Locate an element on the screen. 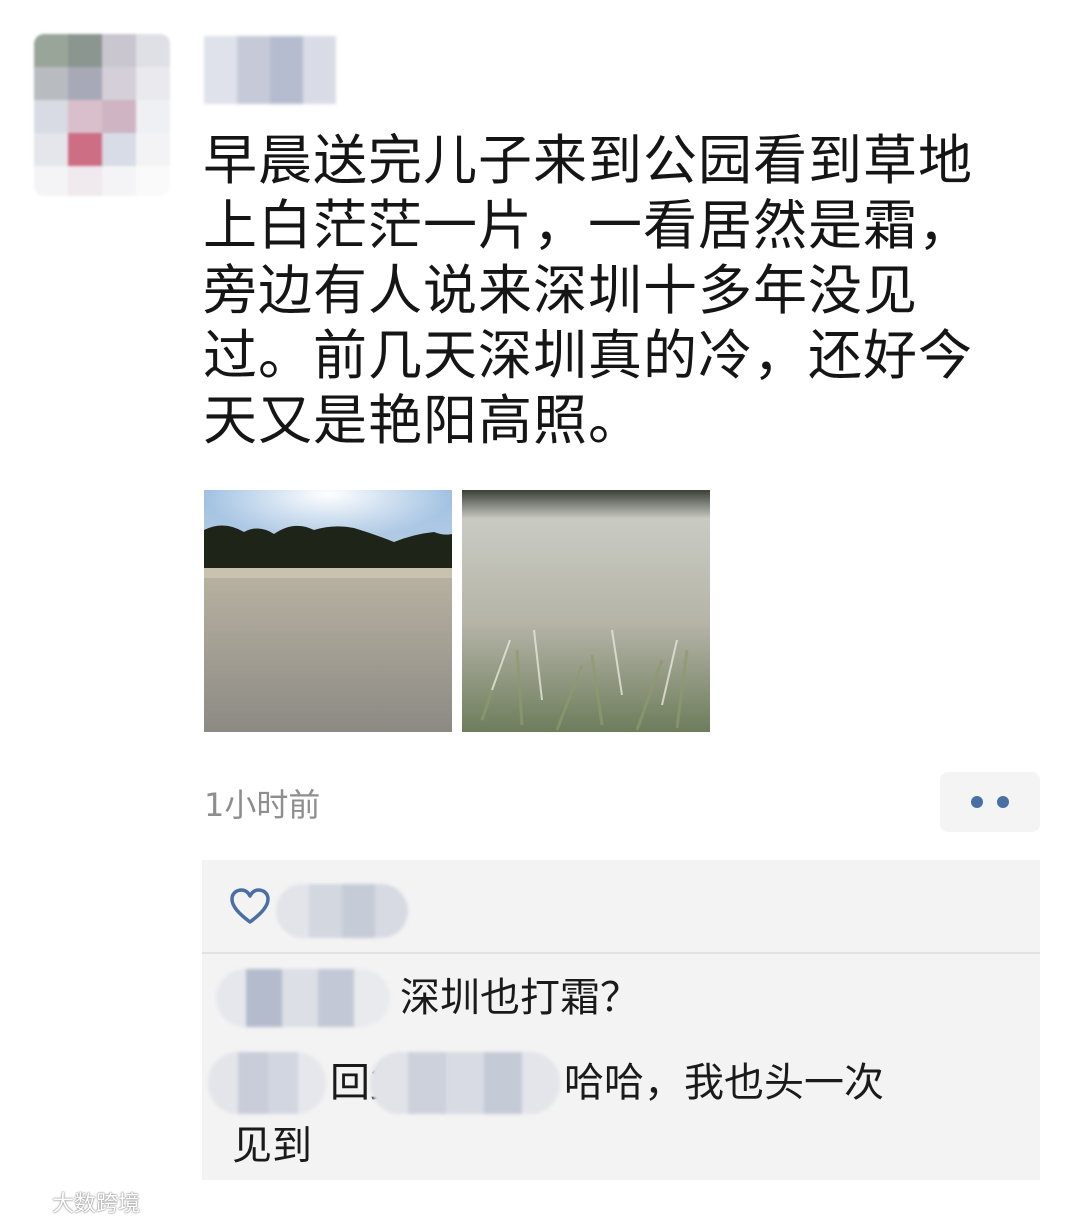  comment-item: 回复 哈哈，我也头一次 见到 is located at coordinates (608, 1115).